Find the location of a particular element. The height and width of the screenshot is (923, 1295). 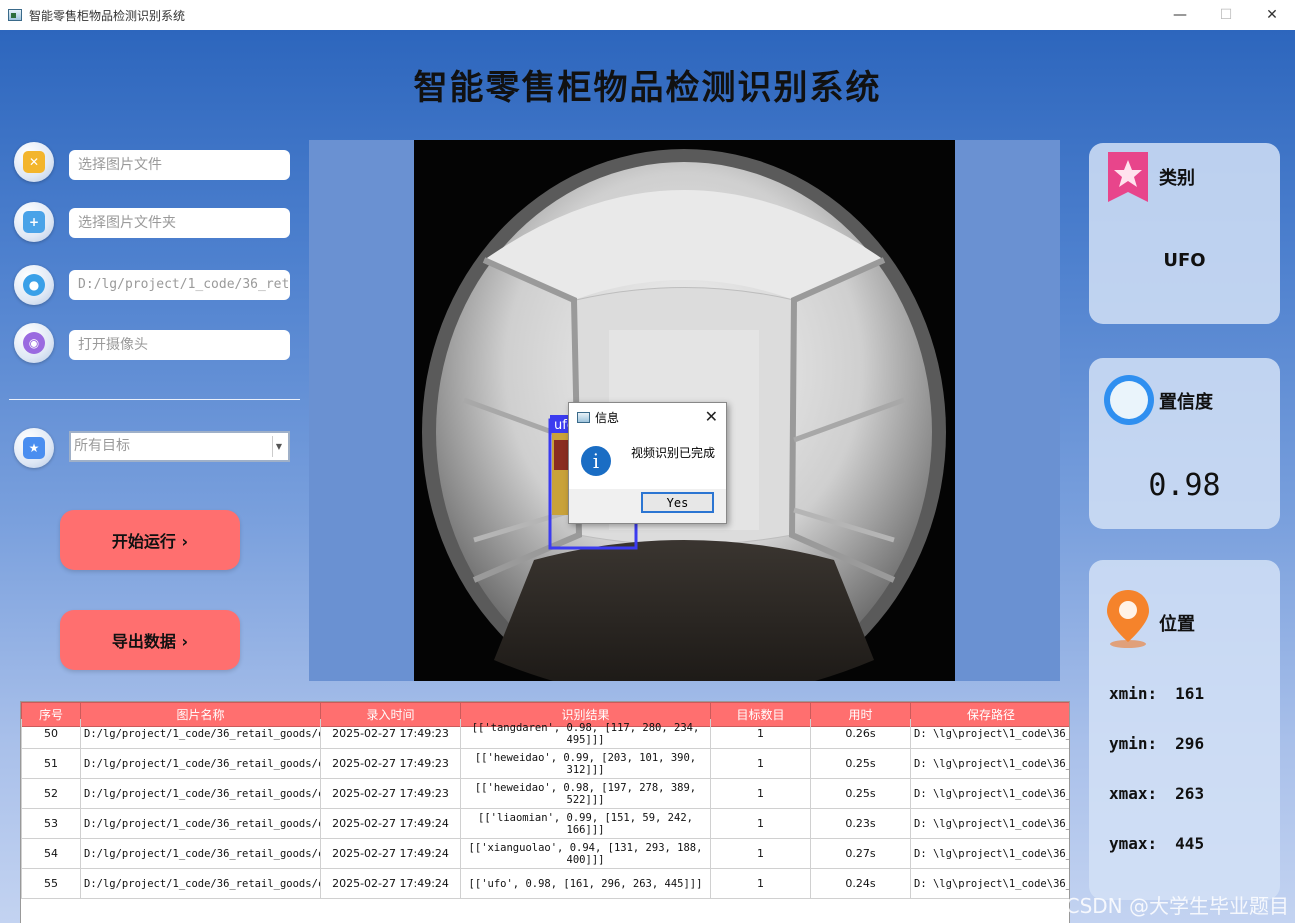

open-camera-input: 打开摄像头 is located at coordinates (179, 345).